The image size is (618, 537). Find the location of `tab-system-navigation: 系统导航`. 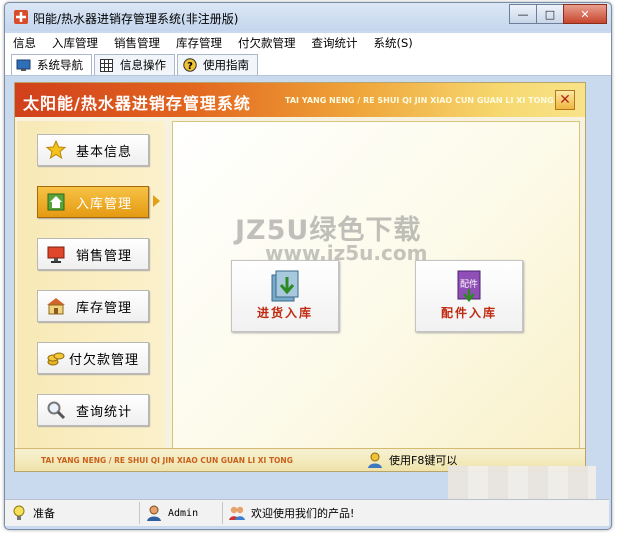

tab-system-navigation: 系统导航 is located at coordinates (51, 64).